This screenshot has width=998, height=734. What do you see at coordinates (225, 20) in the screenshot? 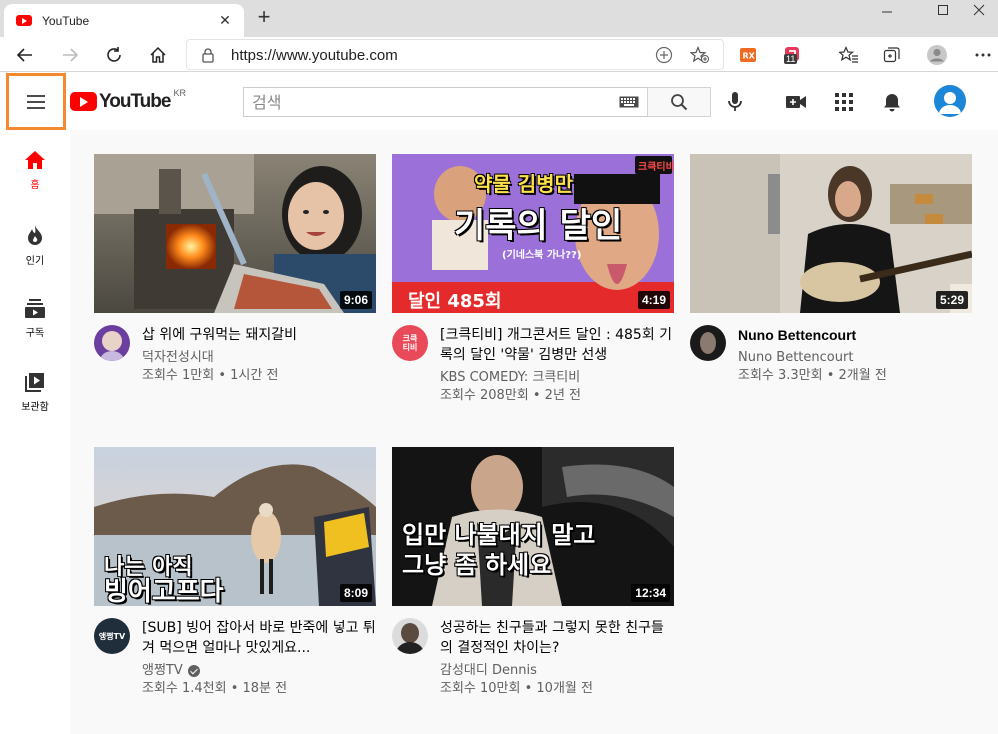
I see `close-tab-icon: ✕` at bounding box center [225, 20].